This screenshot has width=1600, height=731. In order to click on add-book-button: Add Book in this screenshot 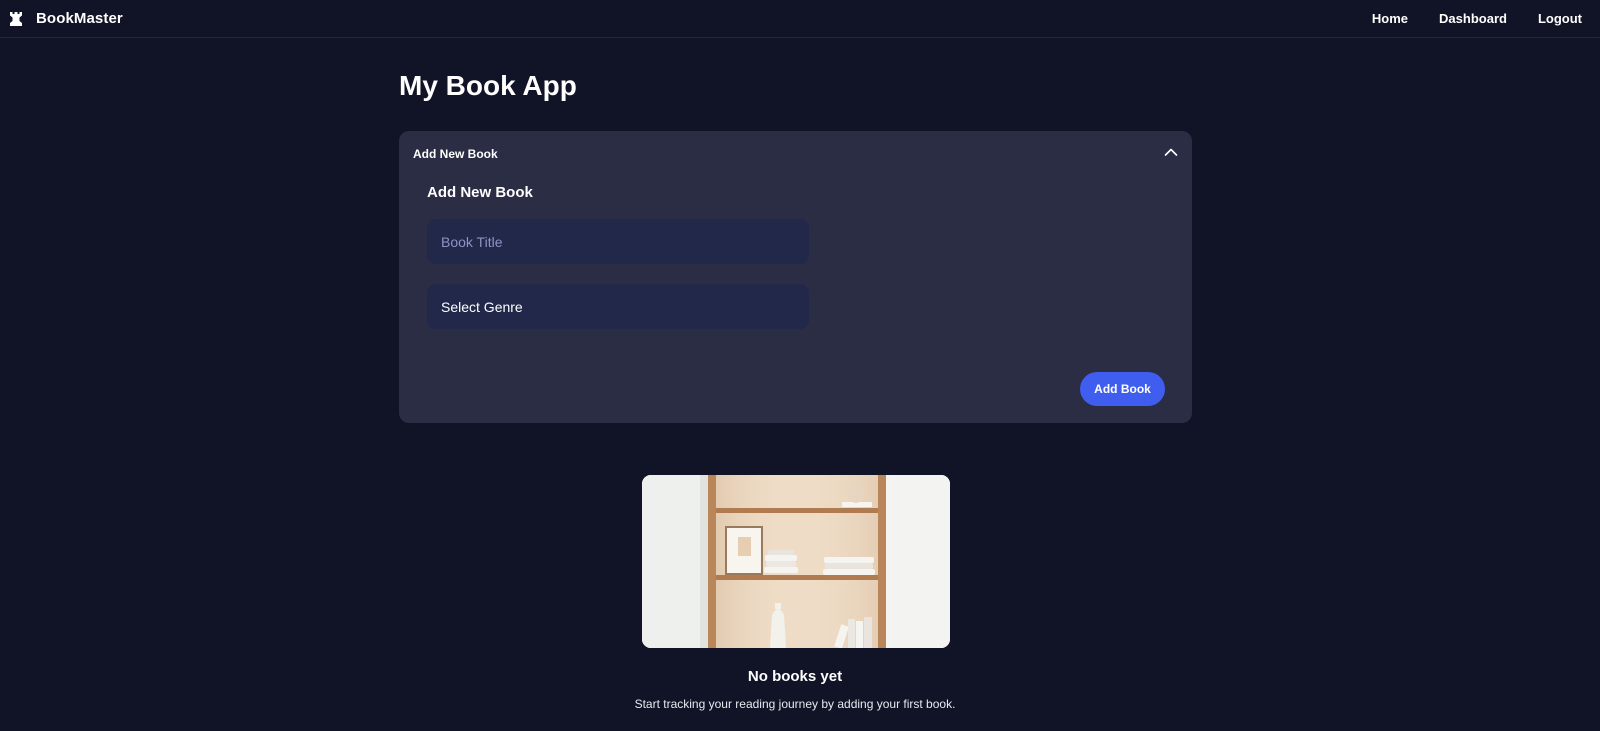, I will do `click(1122, 389)`.